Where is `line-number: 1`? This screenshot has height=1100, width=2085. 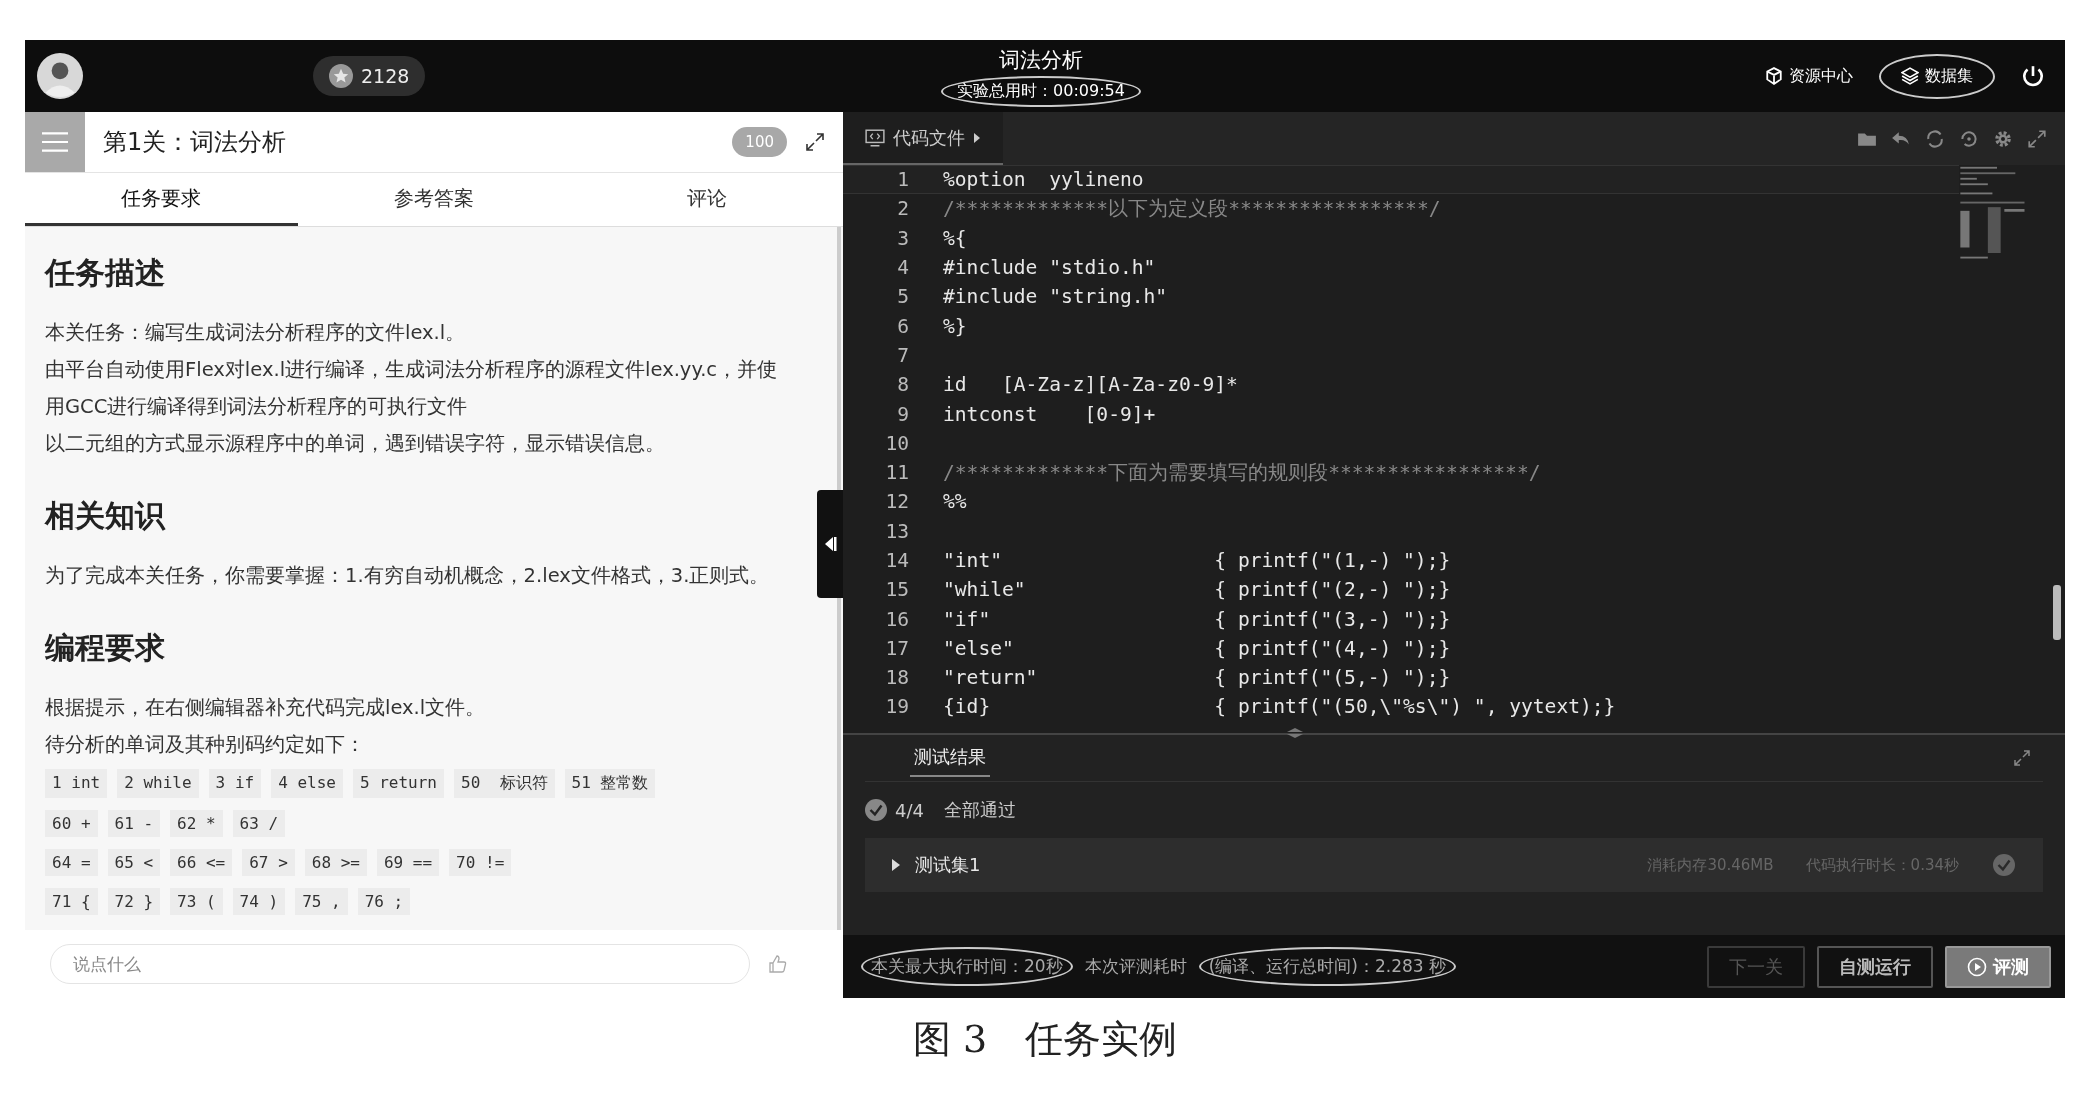 line-number: 1 is located at coordinates (902, 180).